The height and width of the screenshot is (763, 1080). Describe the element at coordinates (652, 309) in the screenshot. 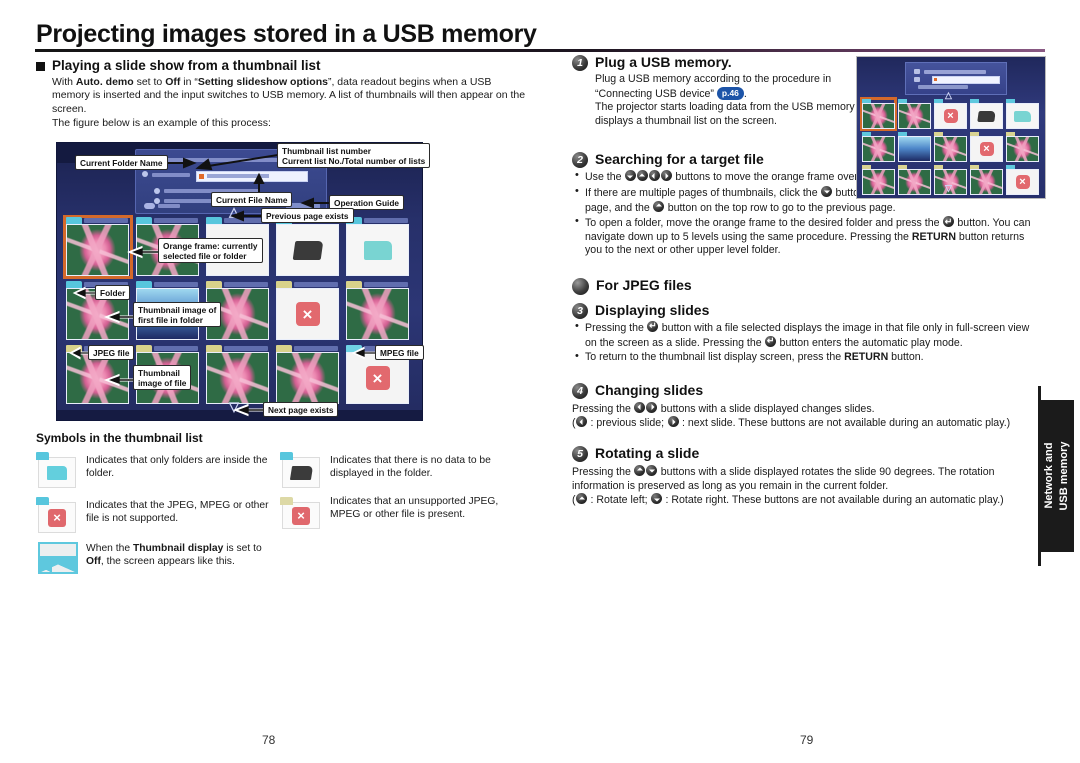

I see `step-3-title: Displaying slides` at that location.